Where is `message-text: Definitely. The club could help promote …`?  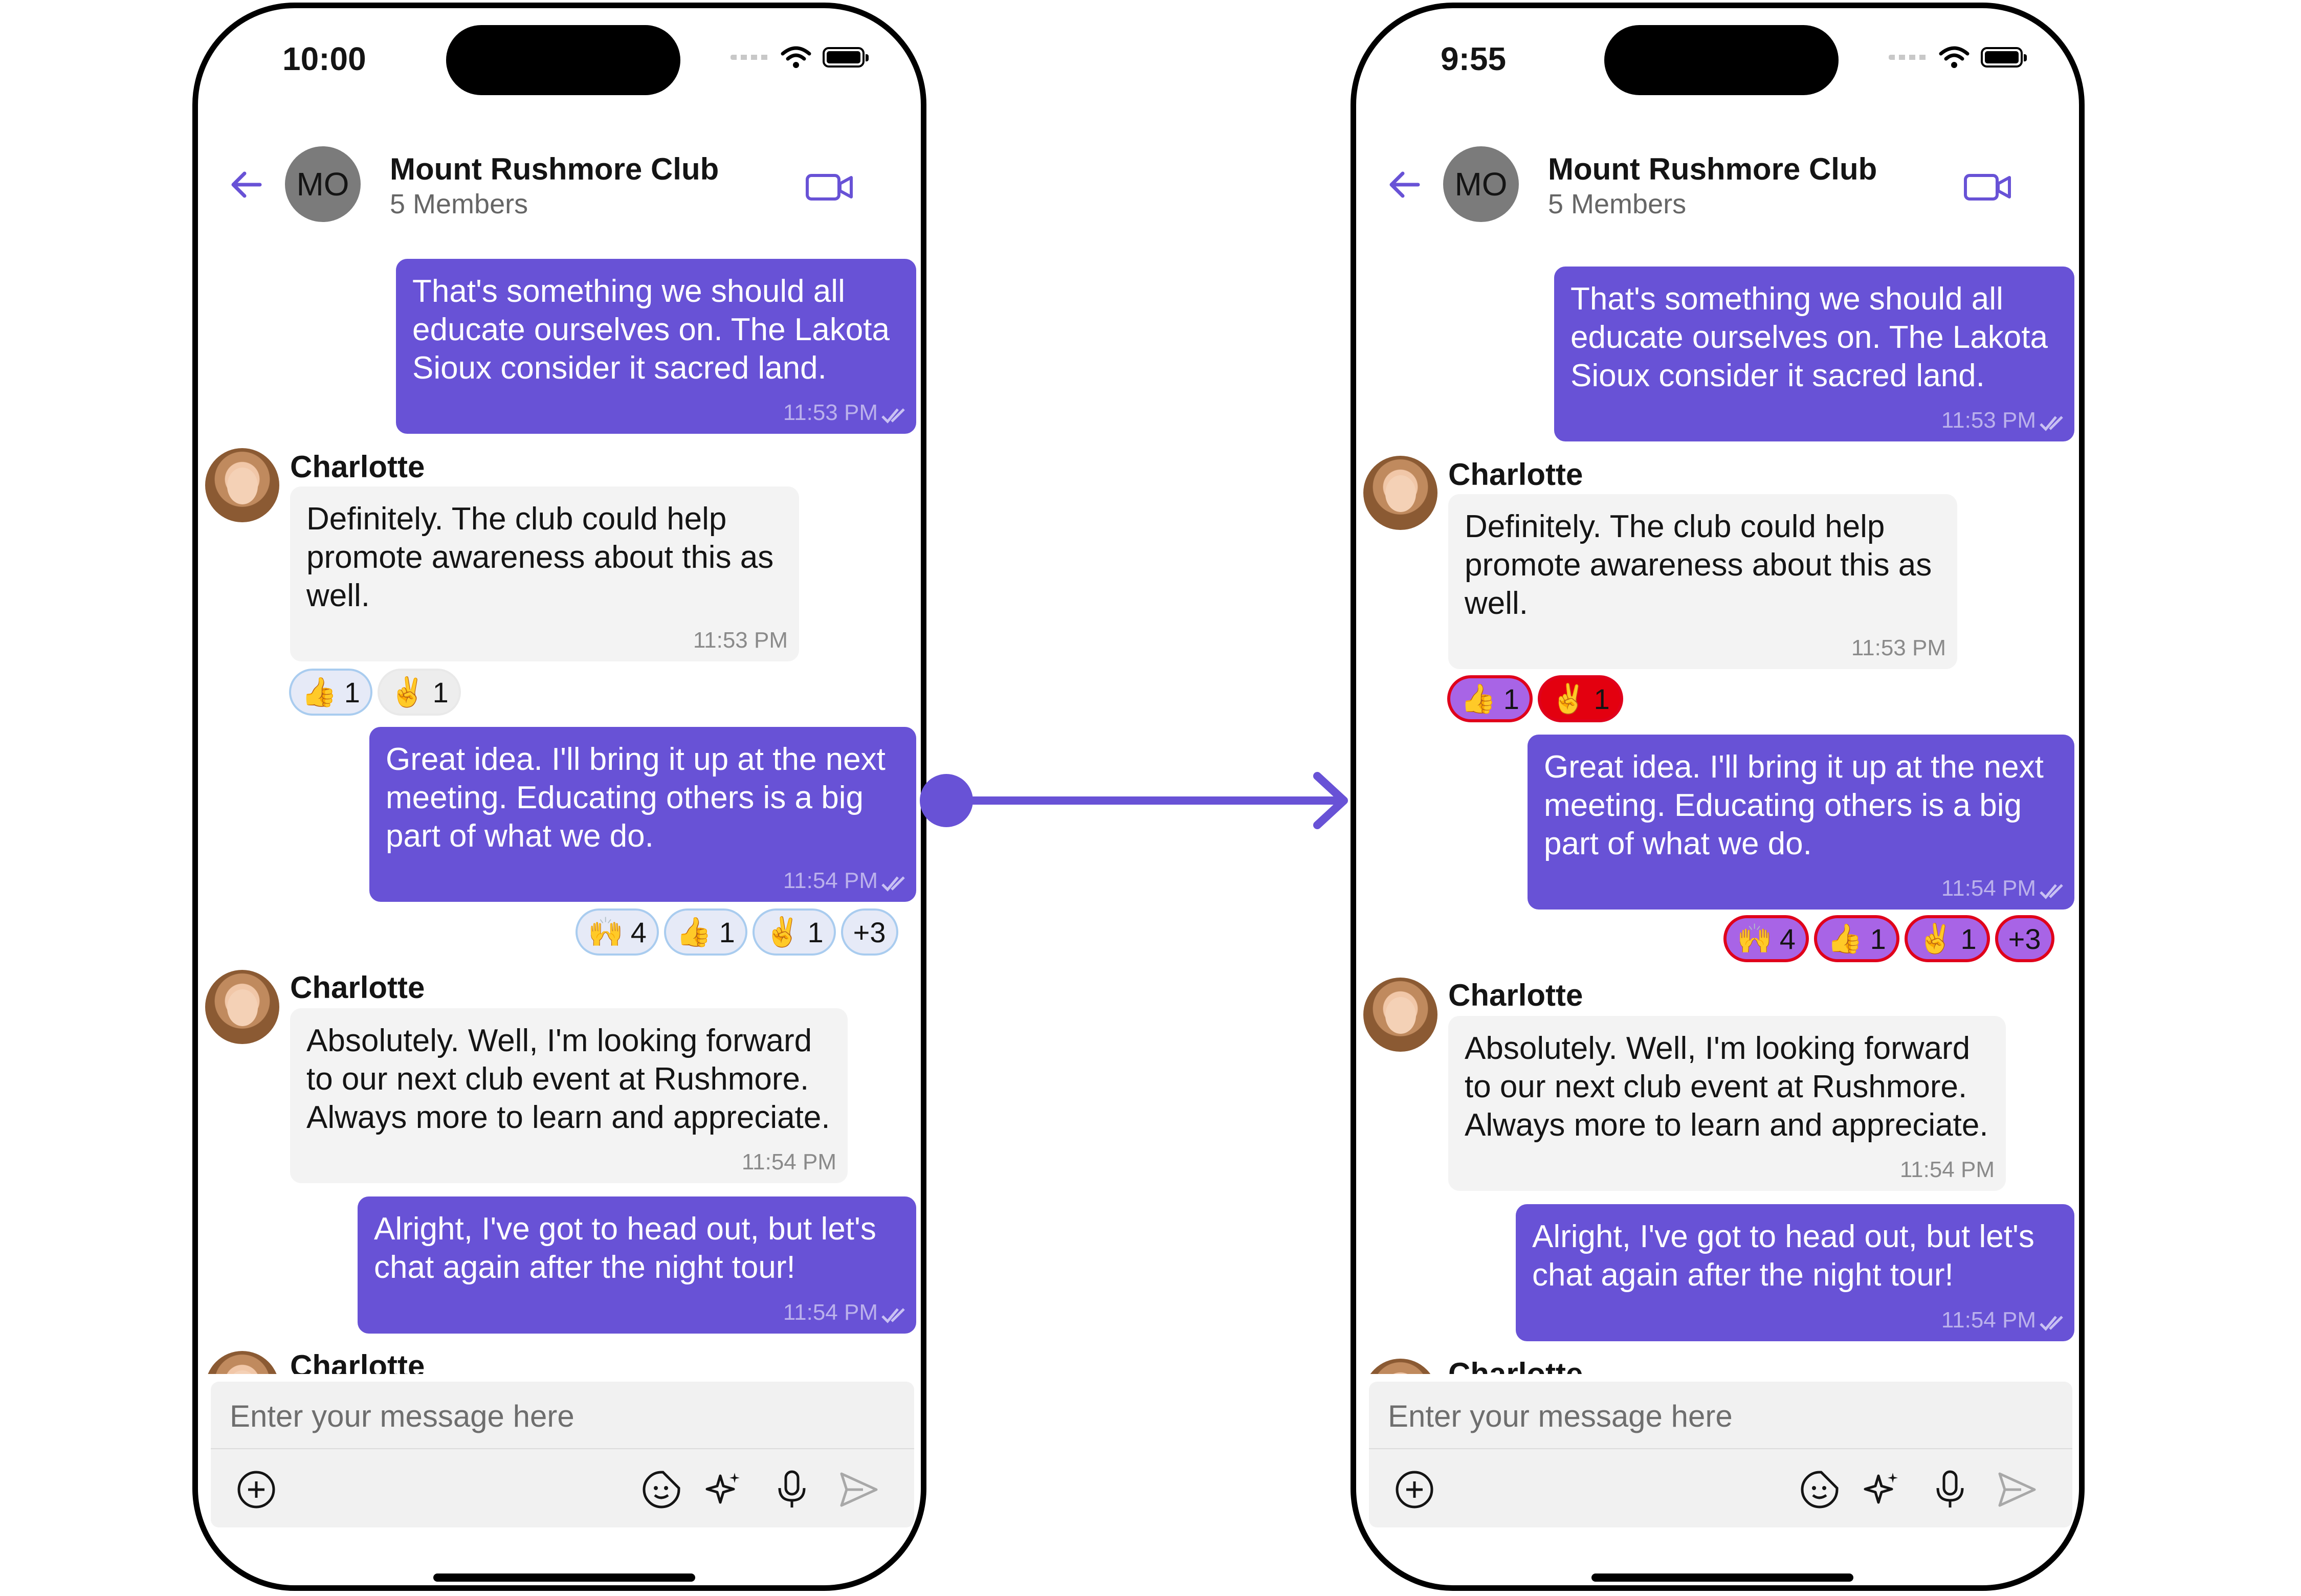
message-text: Definitely. The club could help promote … is located at coordinates (1698, 565).